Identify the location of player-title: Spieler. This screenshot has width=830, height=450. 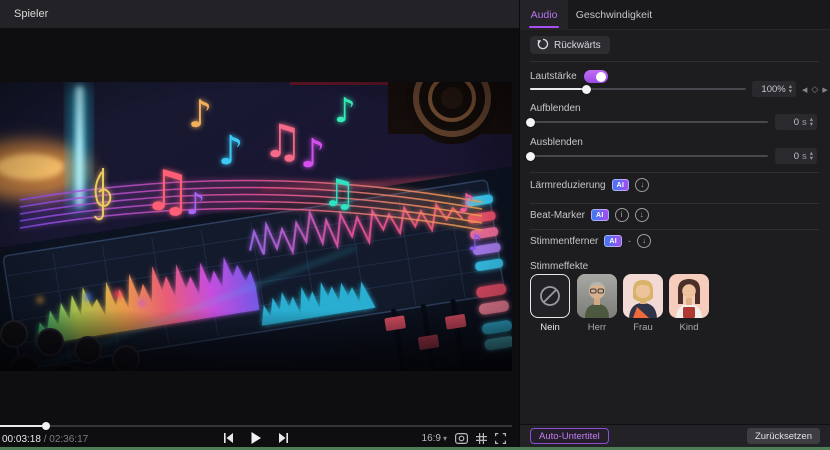
(31, 14).